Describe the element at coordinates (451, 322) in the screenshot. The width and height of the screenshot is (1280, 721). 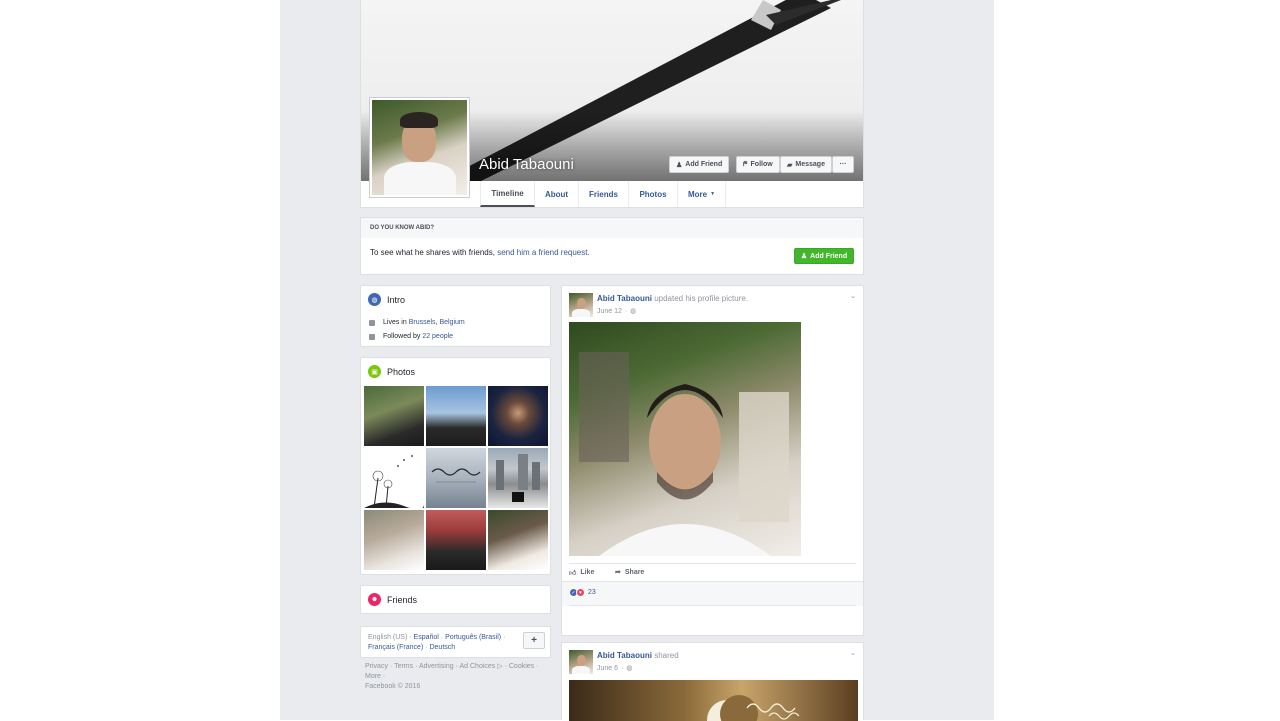
I see `country-link: Belgium` at that location.